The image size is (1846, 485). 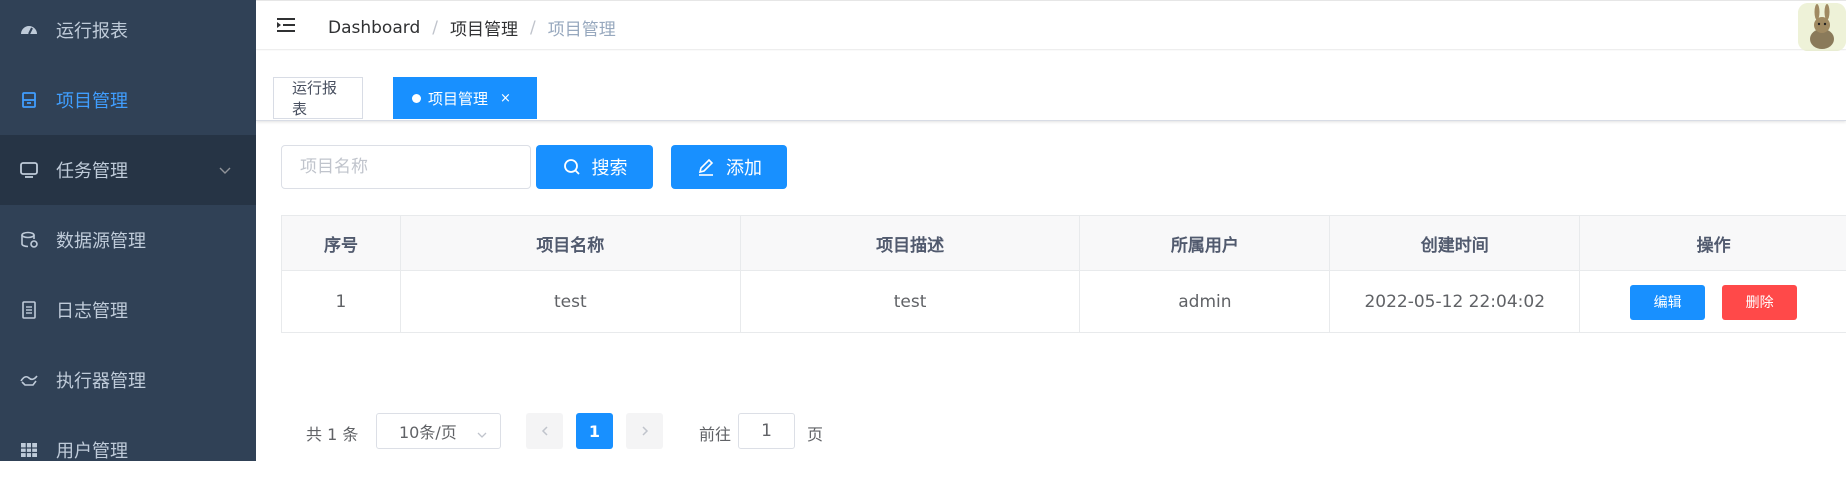 I want to click on breadcrumb: Dashboard / 项目管理 / 项目管理, so click(x=472, y=28).